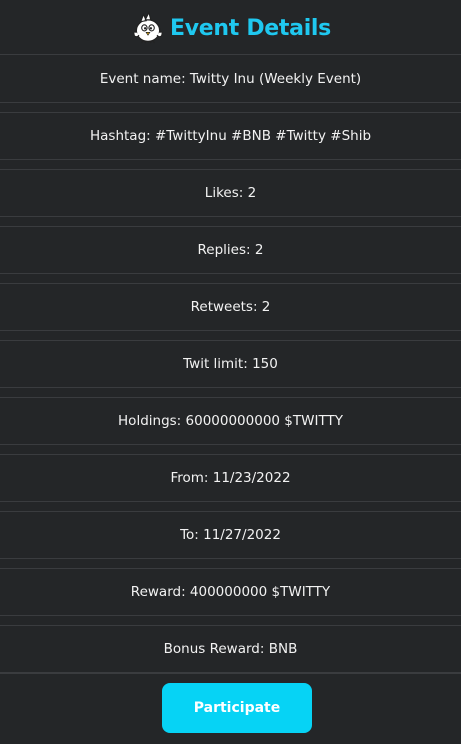 Image resolution: width=461 pixels, height=744 pixels. What do you see at coordinates (230, 193) in the screenshot?
I see `likes-row: Likes: 2` at bounding box center [230, 193].